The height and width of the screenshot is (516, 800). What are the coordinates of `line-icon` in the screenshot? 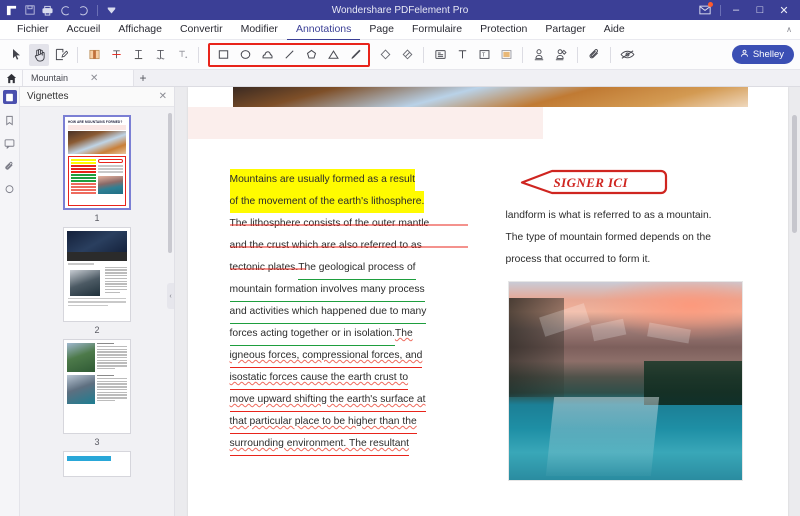 It's located at (289, 55).